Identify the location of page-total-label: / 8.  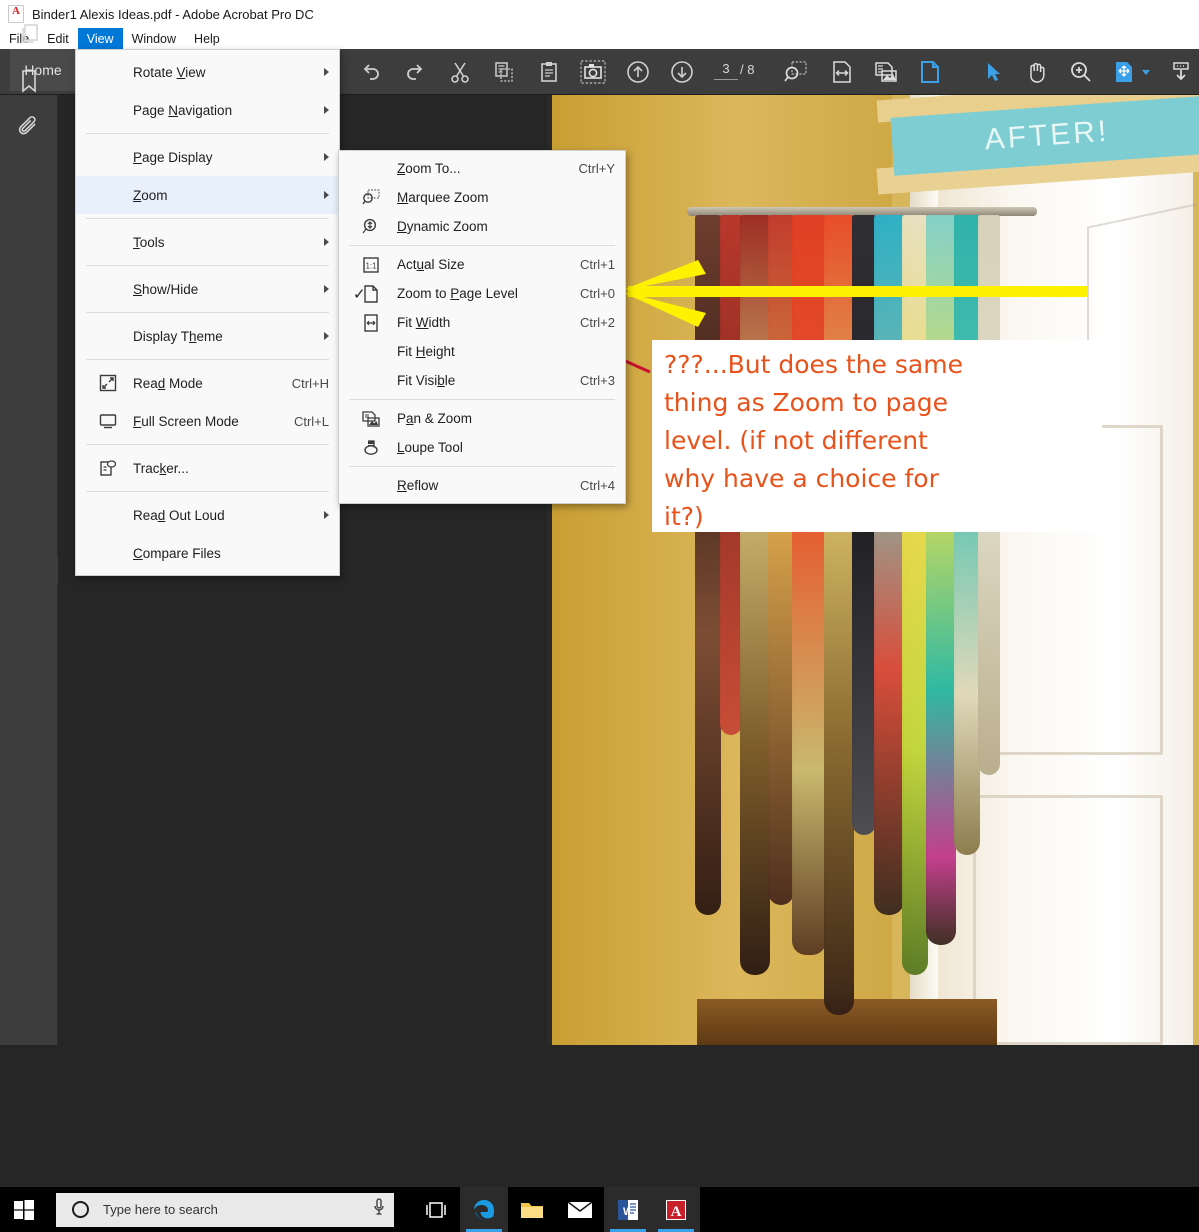
(747, 69).